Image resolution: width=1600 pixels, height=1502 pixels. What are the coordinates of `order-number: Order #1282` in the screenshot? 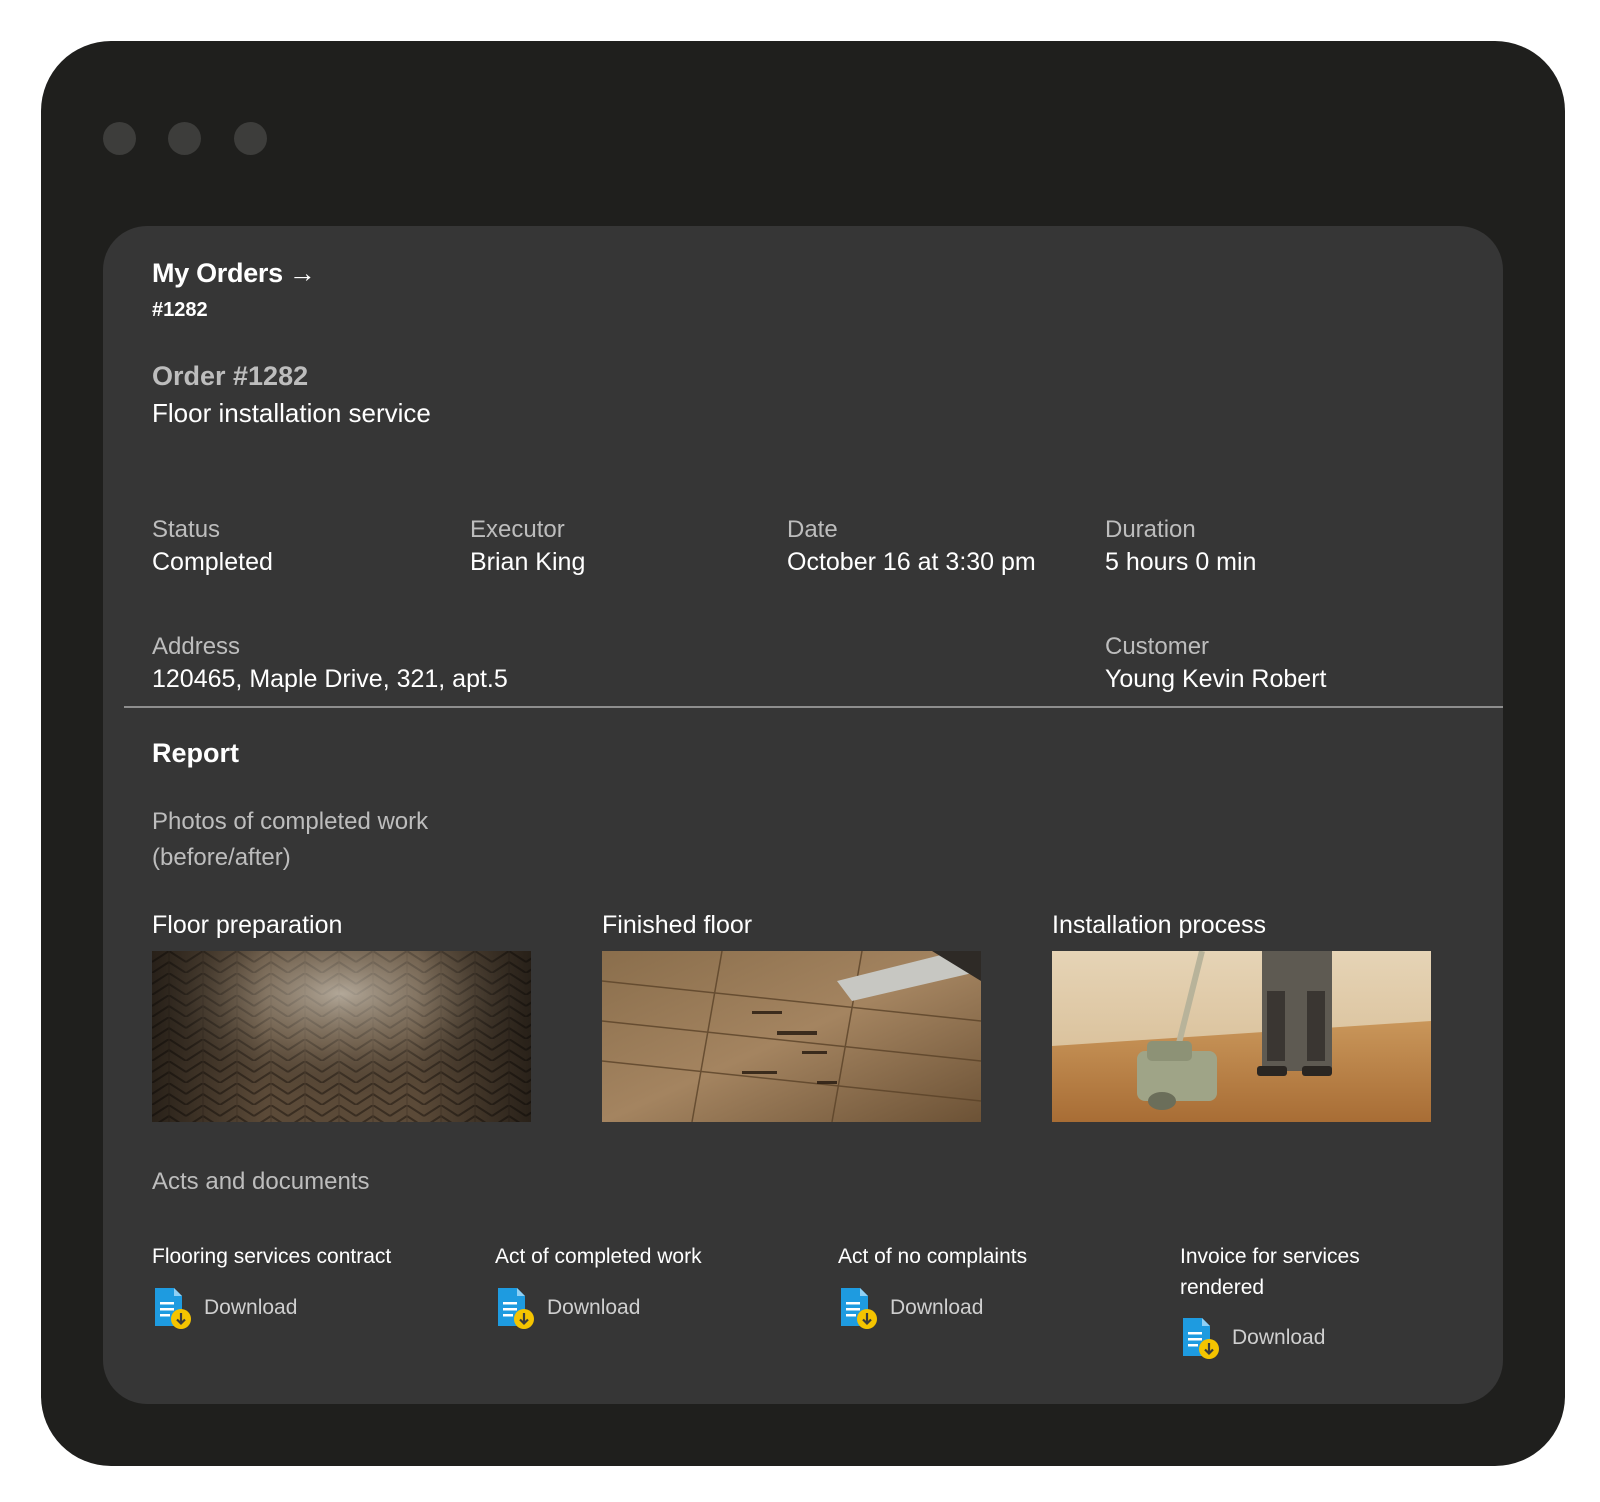 It's located at (230, 376).